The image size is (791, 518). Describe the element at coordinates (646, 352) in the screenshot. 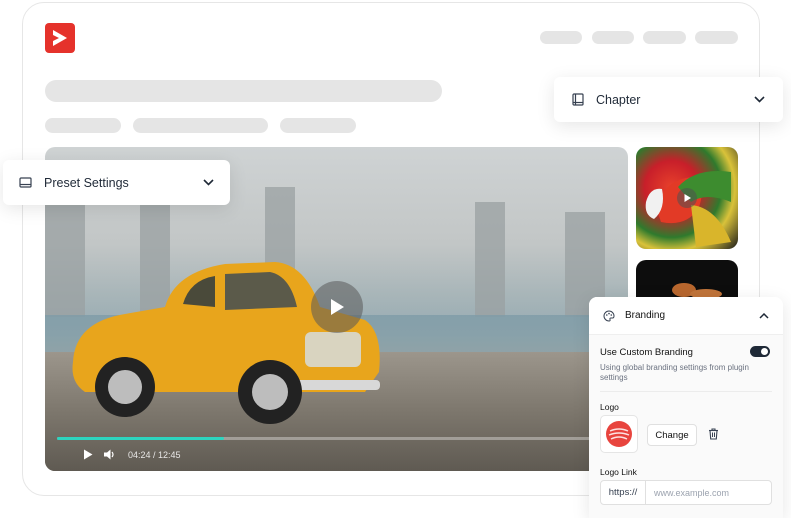

I see `custom-branding-label: Use Custom Branding` at that location.